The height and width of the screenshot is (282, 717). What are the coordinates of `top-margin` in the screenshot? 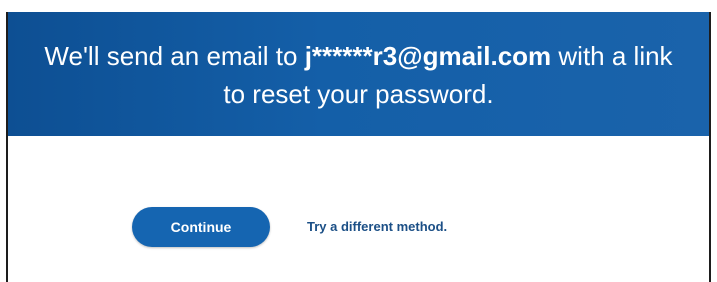 It's located at (358, 6).